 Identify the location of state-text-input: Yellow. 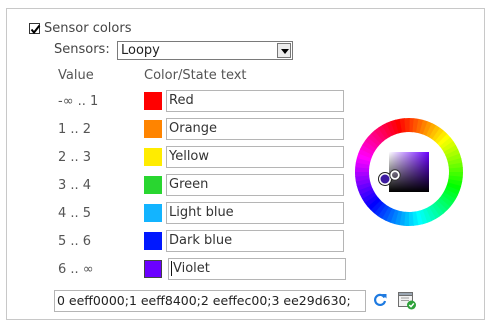
(255, 157).